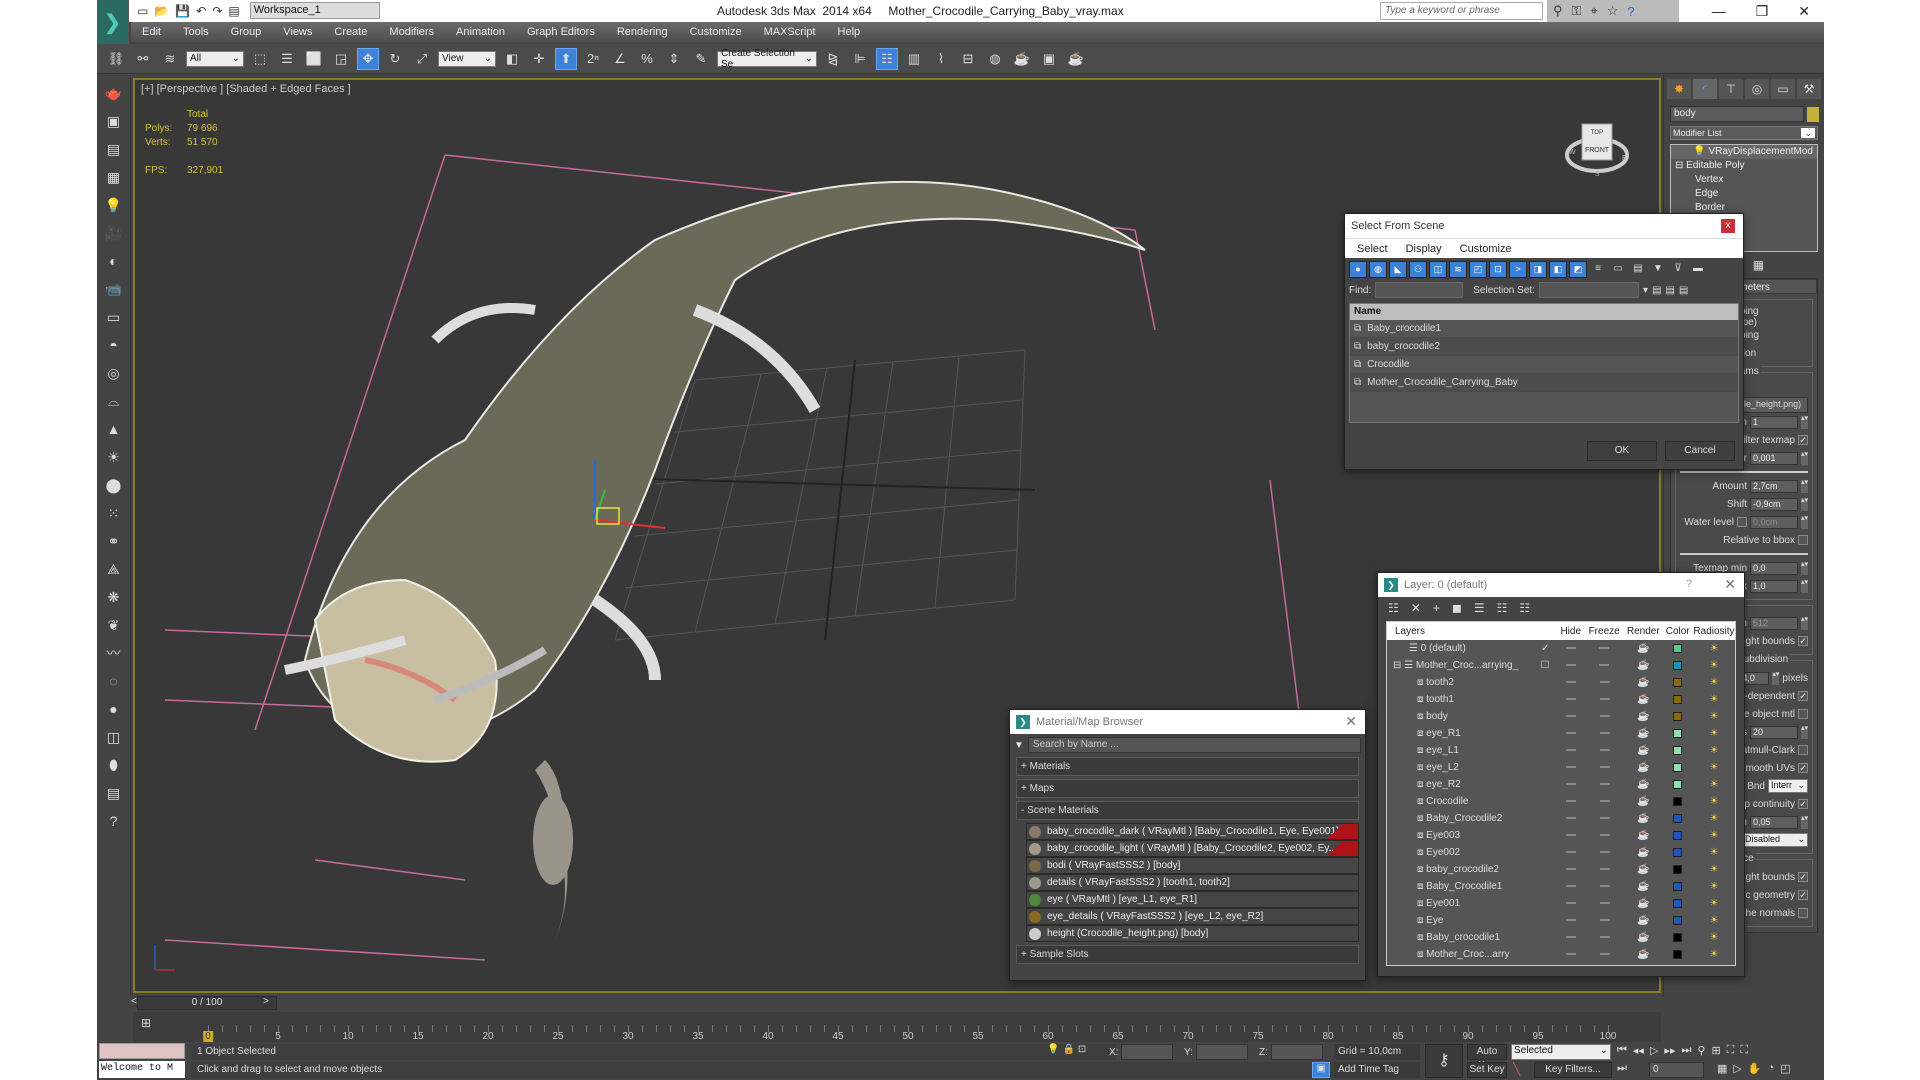 Image resolution: width=1920 pixels, height=1080 pixels. I want to click on time-tag-icon: ▣, so click(1321, 1070).